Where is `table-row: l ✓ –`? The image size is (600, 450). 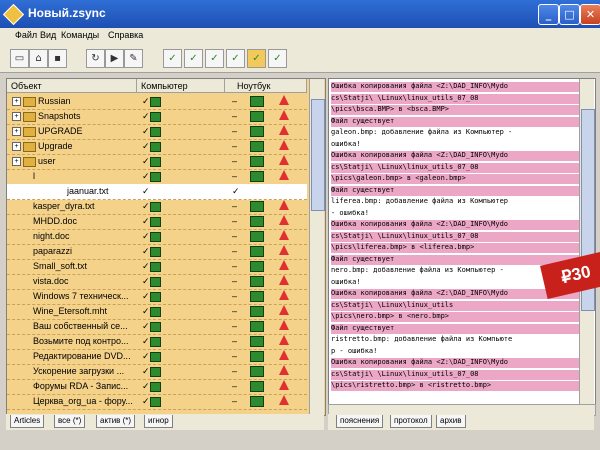 table-row: l ✓ – is located at coordinates (157, 177).